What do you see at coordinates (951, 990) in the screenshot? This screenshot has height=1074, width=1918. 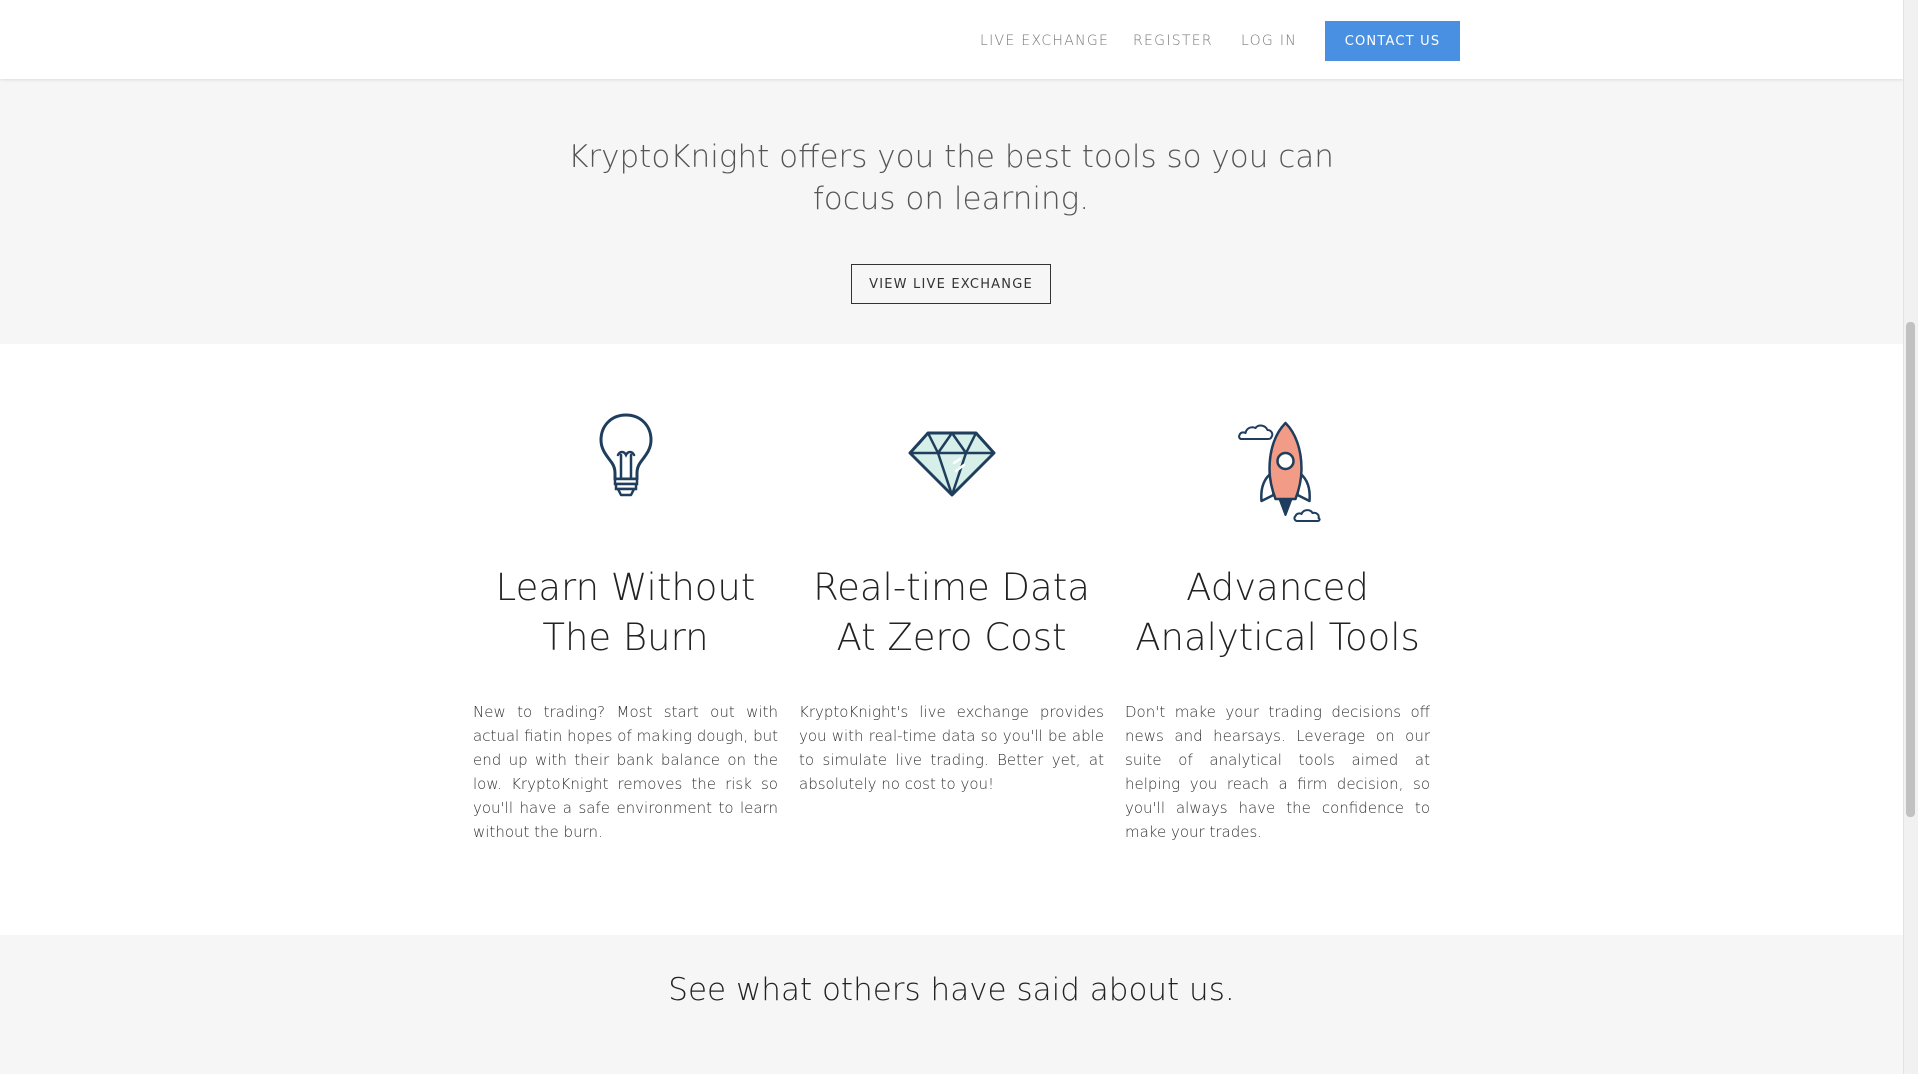 I see `testimonials-heading: See what others have said about us.` at bounding box center [951, 990].